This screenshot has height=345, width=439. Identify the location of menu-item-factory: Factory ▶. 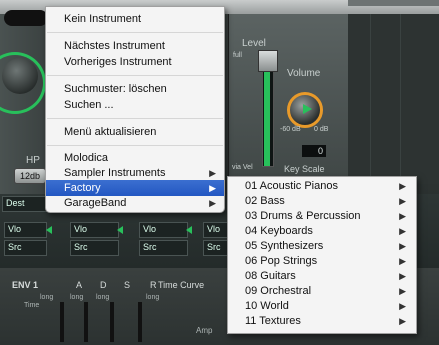
(135, 188).